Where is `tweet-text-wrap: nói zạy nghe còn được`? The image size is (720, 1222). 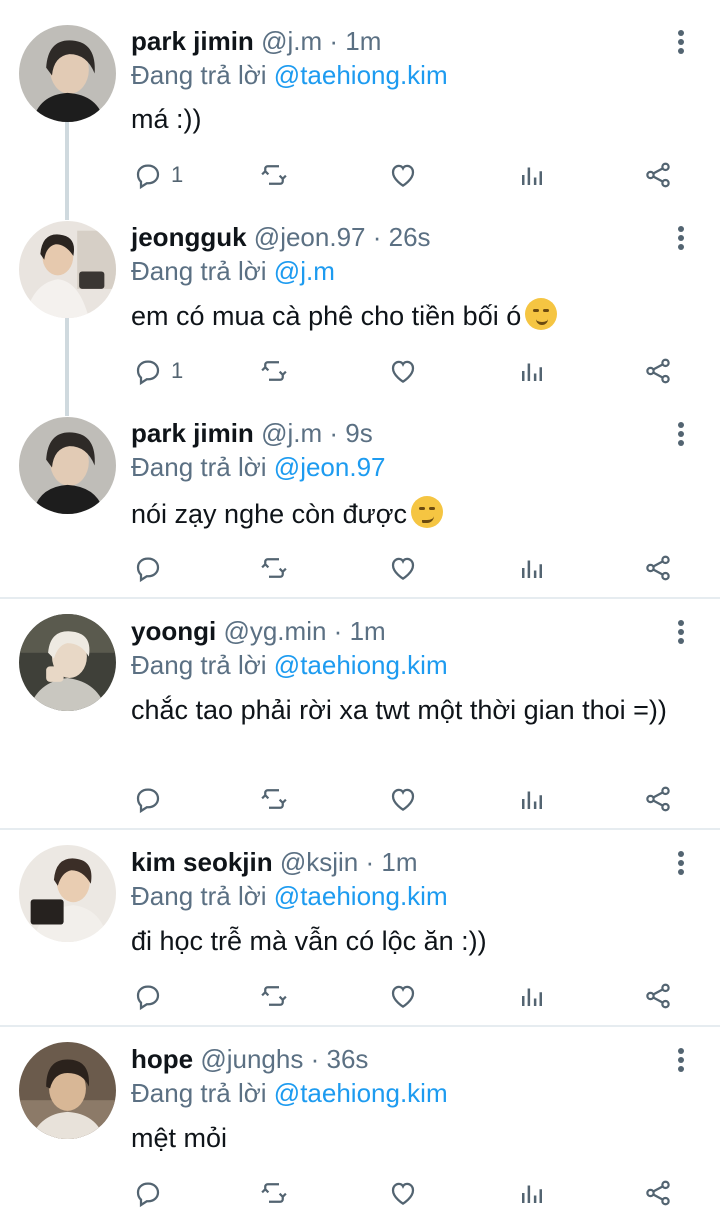 tweet-text-wrap: nói zạy nghe còn được is located at coordinates (411, 513).